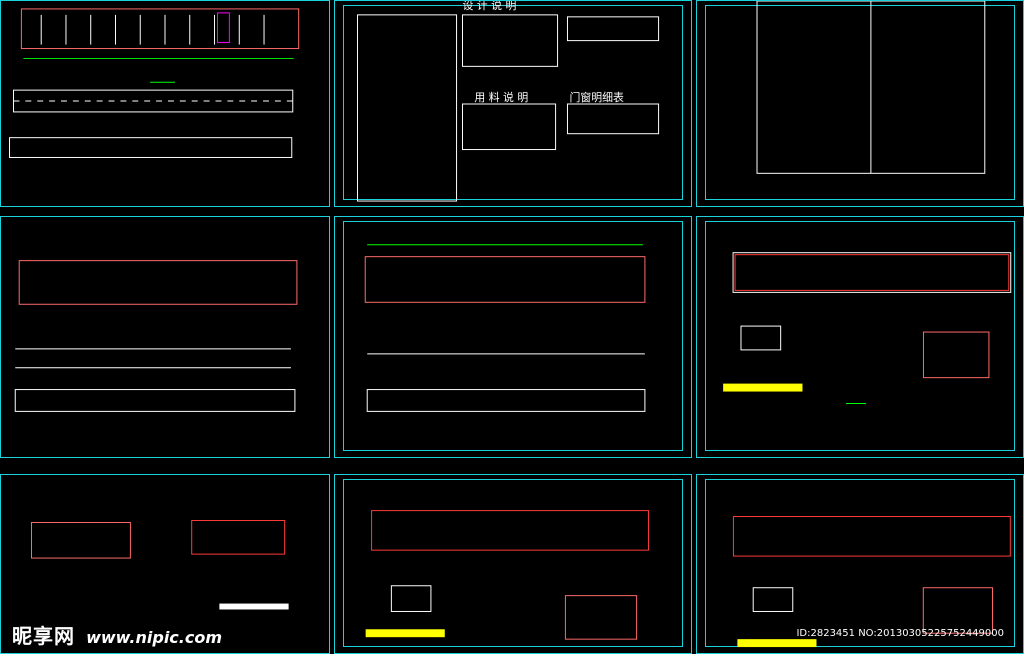  I want to click on design-notes-title: 设 计 说 明, so click(489, 6).